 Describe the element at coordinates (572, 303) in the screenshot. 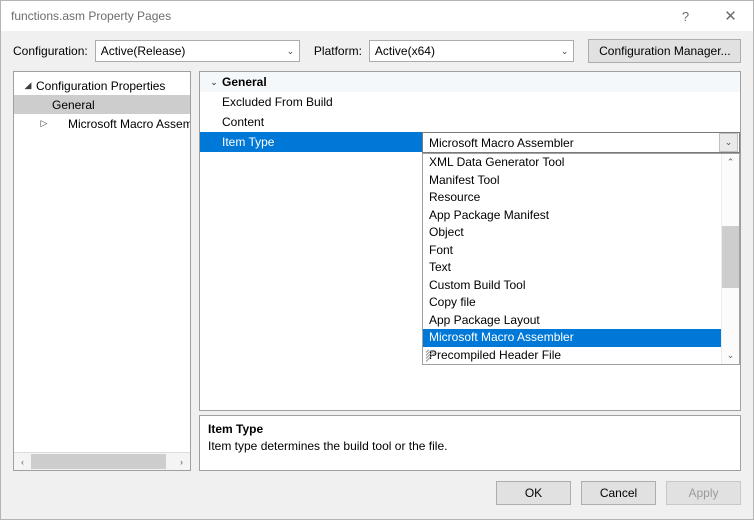

I see `dropdown-option: Copy file` at that location.